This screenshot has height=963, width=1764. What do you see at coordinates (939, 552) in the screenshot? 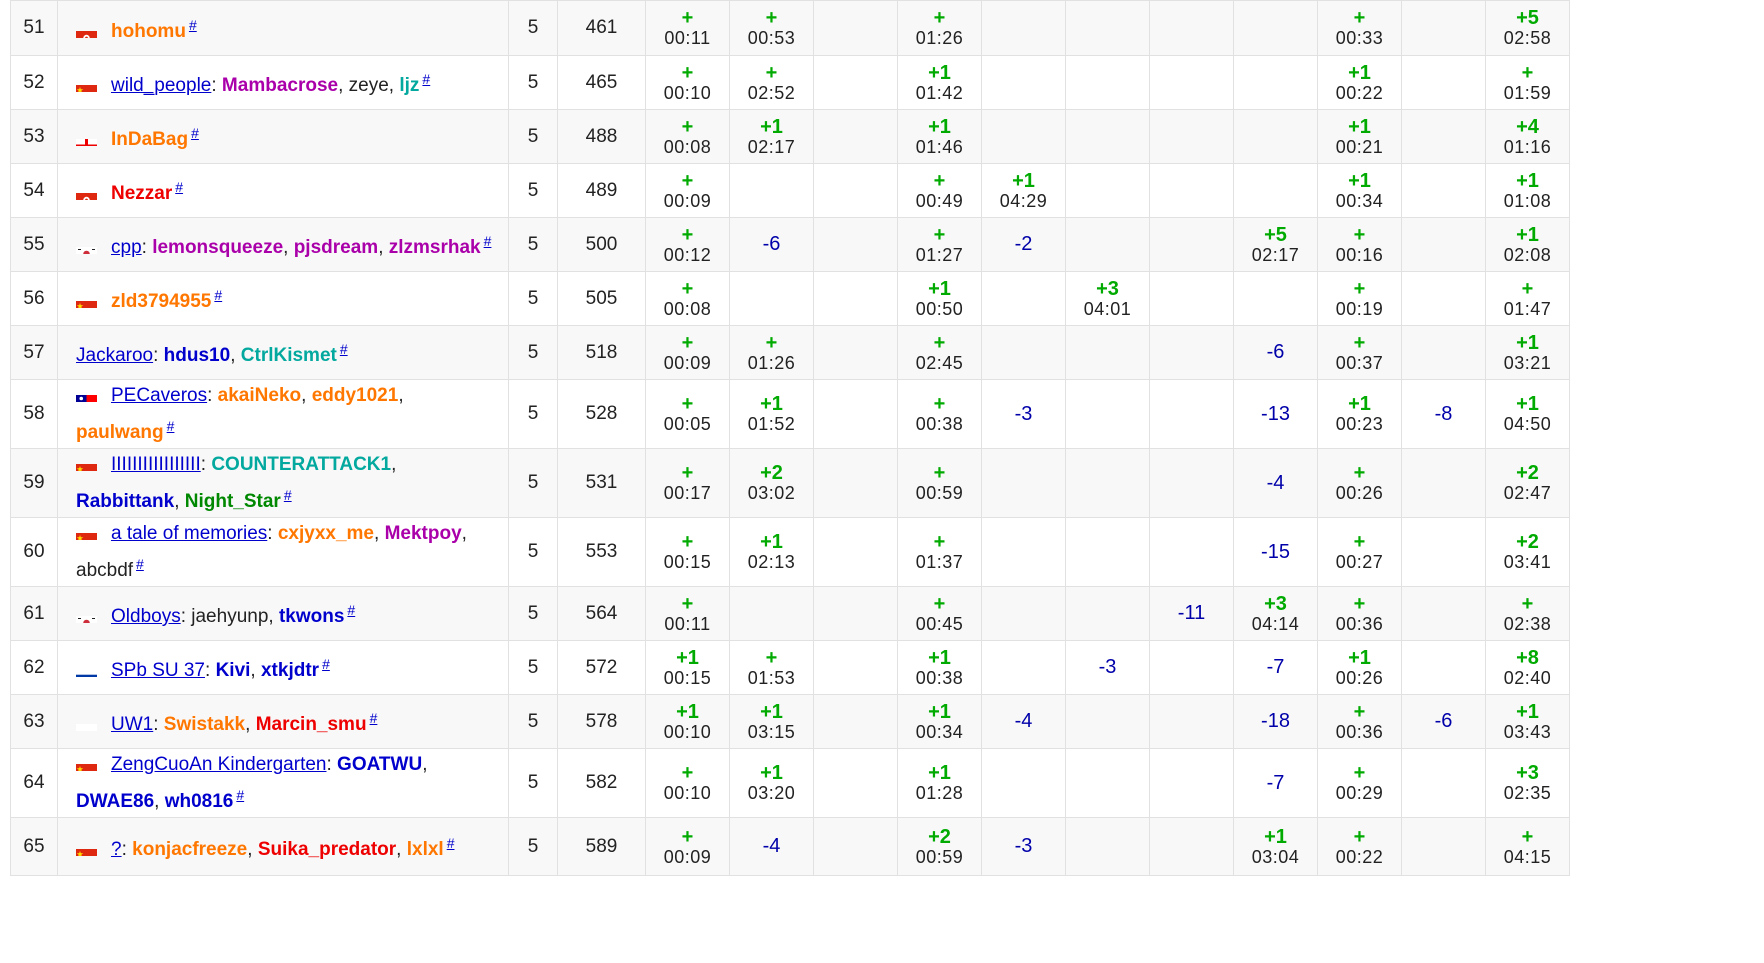
I see `problem-cell: +01:37` at bounding box center [939, 552].